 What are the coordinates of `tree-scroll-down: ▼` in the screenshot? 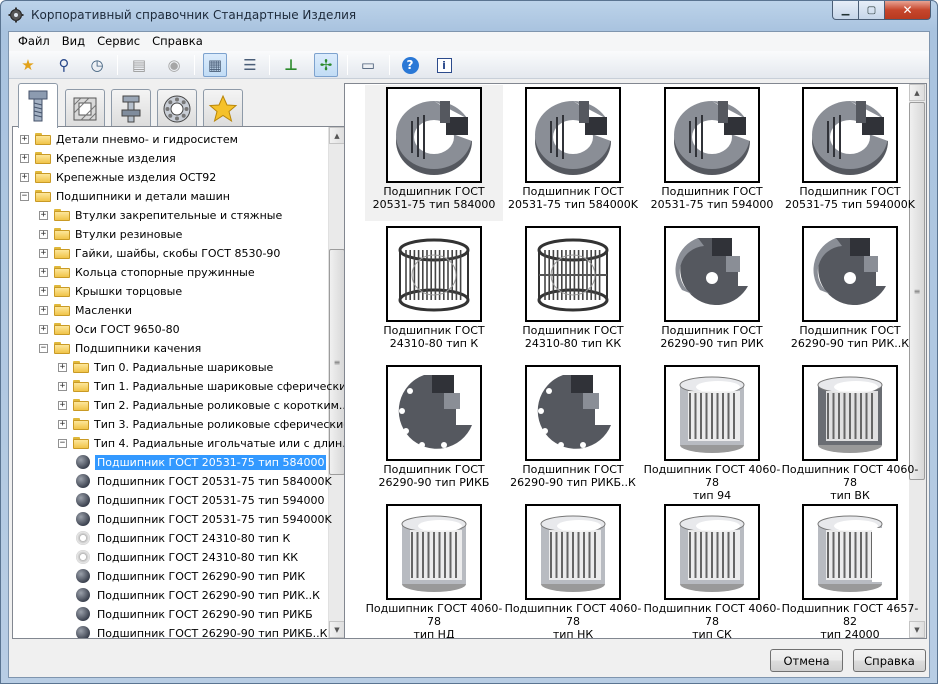 It's located at (337, 629).